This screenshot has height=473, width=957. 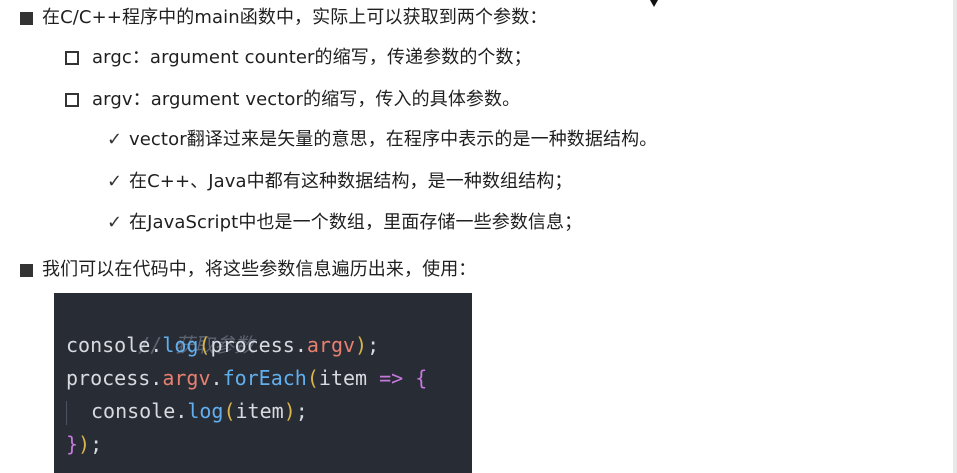 What do you see at coordinates (343, 378) in the screenshot?
I see `code-token-item-param: item` at bounding box center [343, 378].